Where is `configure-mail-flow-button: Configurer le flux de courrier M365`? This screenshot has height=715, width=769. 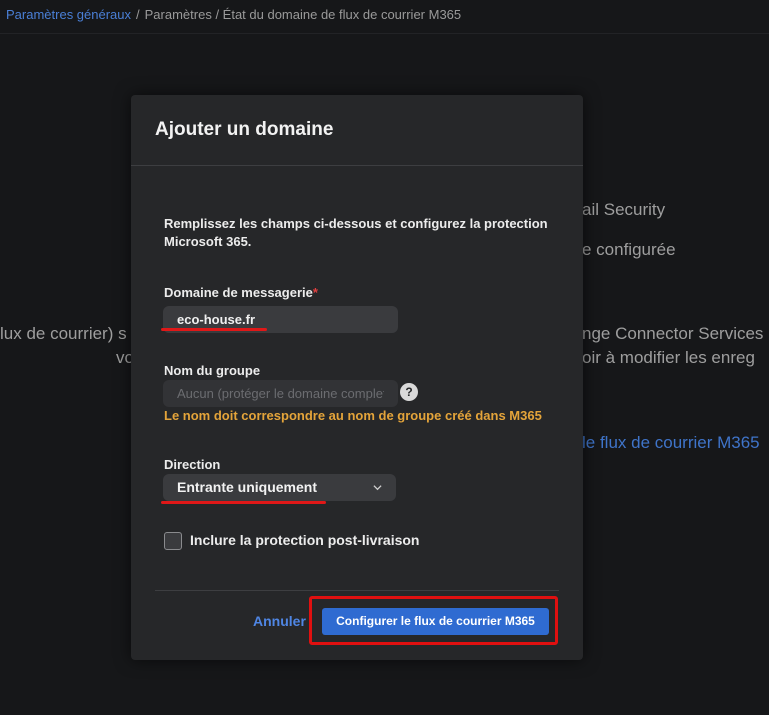 configure-mail-flow-button: Configurer le flux de courrier M365 is located at coordinates (435, 621).